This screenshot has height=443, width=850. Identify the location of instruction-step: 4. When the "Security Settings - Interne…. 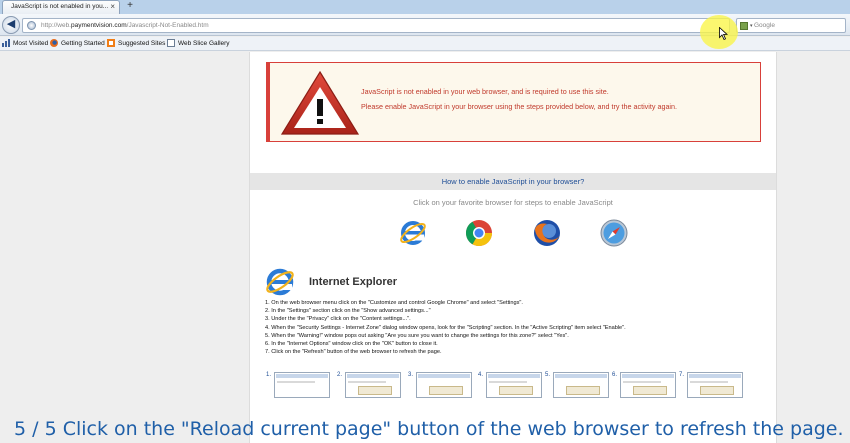
(445, 327).